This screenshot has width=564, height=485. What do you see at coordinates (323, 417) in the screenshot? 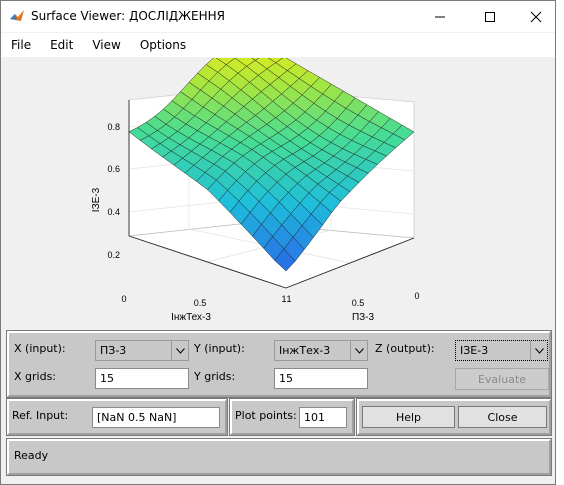
I see `plot-points-input: 101` at bounding box center [323, 417].